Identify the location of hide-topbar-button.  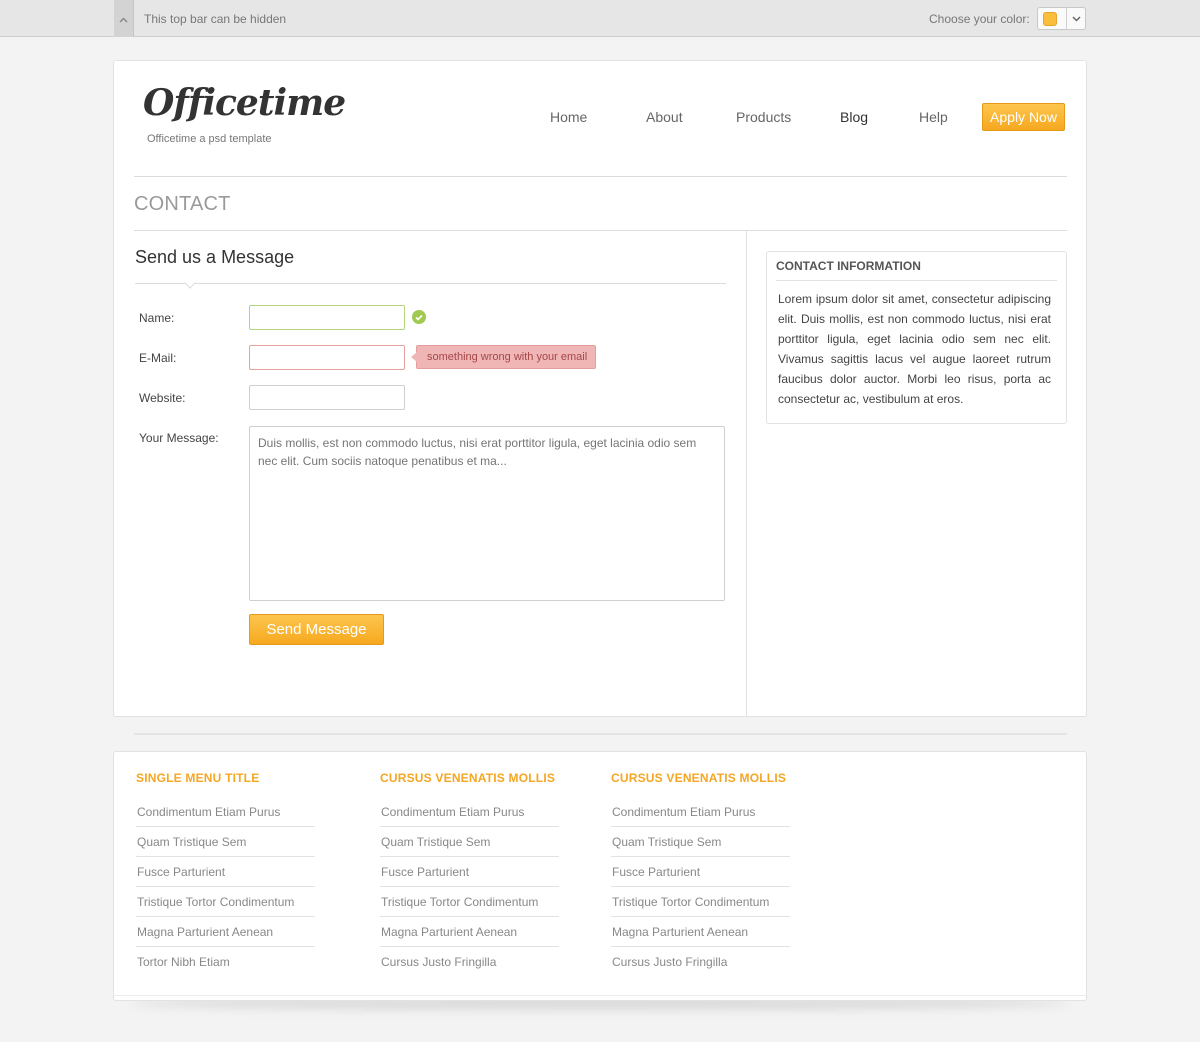
(124, 18).